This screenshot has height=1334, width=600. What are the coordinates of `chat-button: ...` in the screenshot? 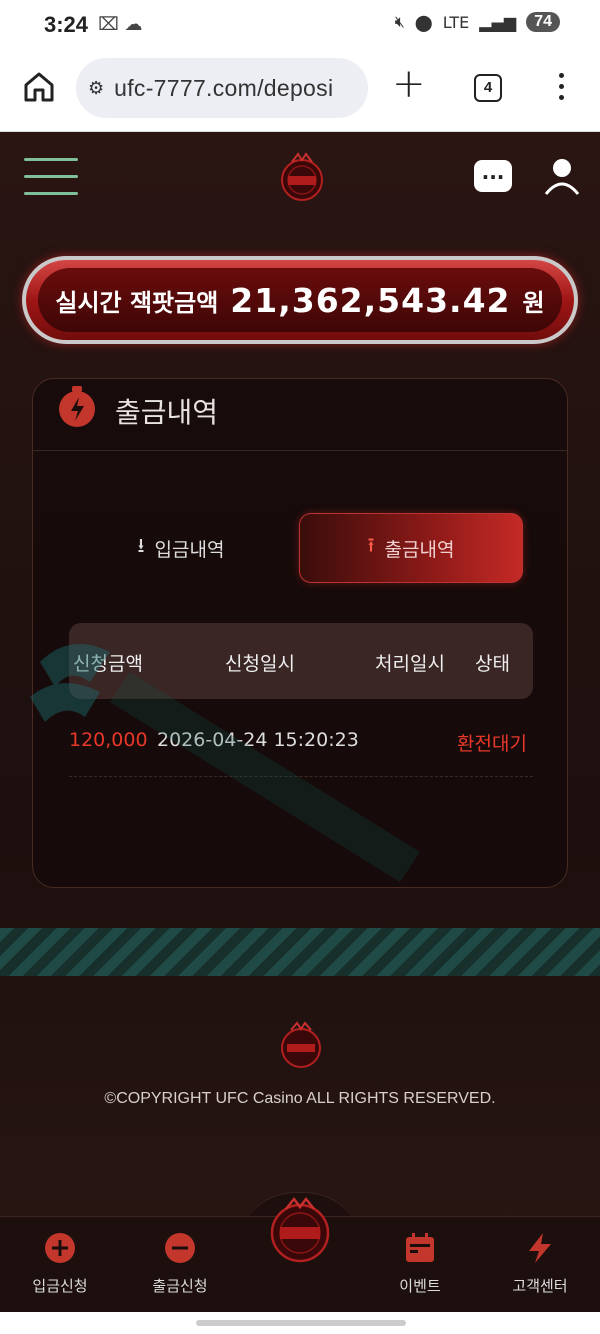 It's located at (493, 176).